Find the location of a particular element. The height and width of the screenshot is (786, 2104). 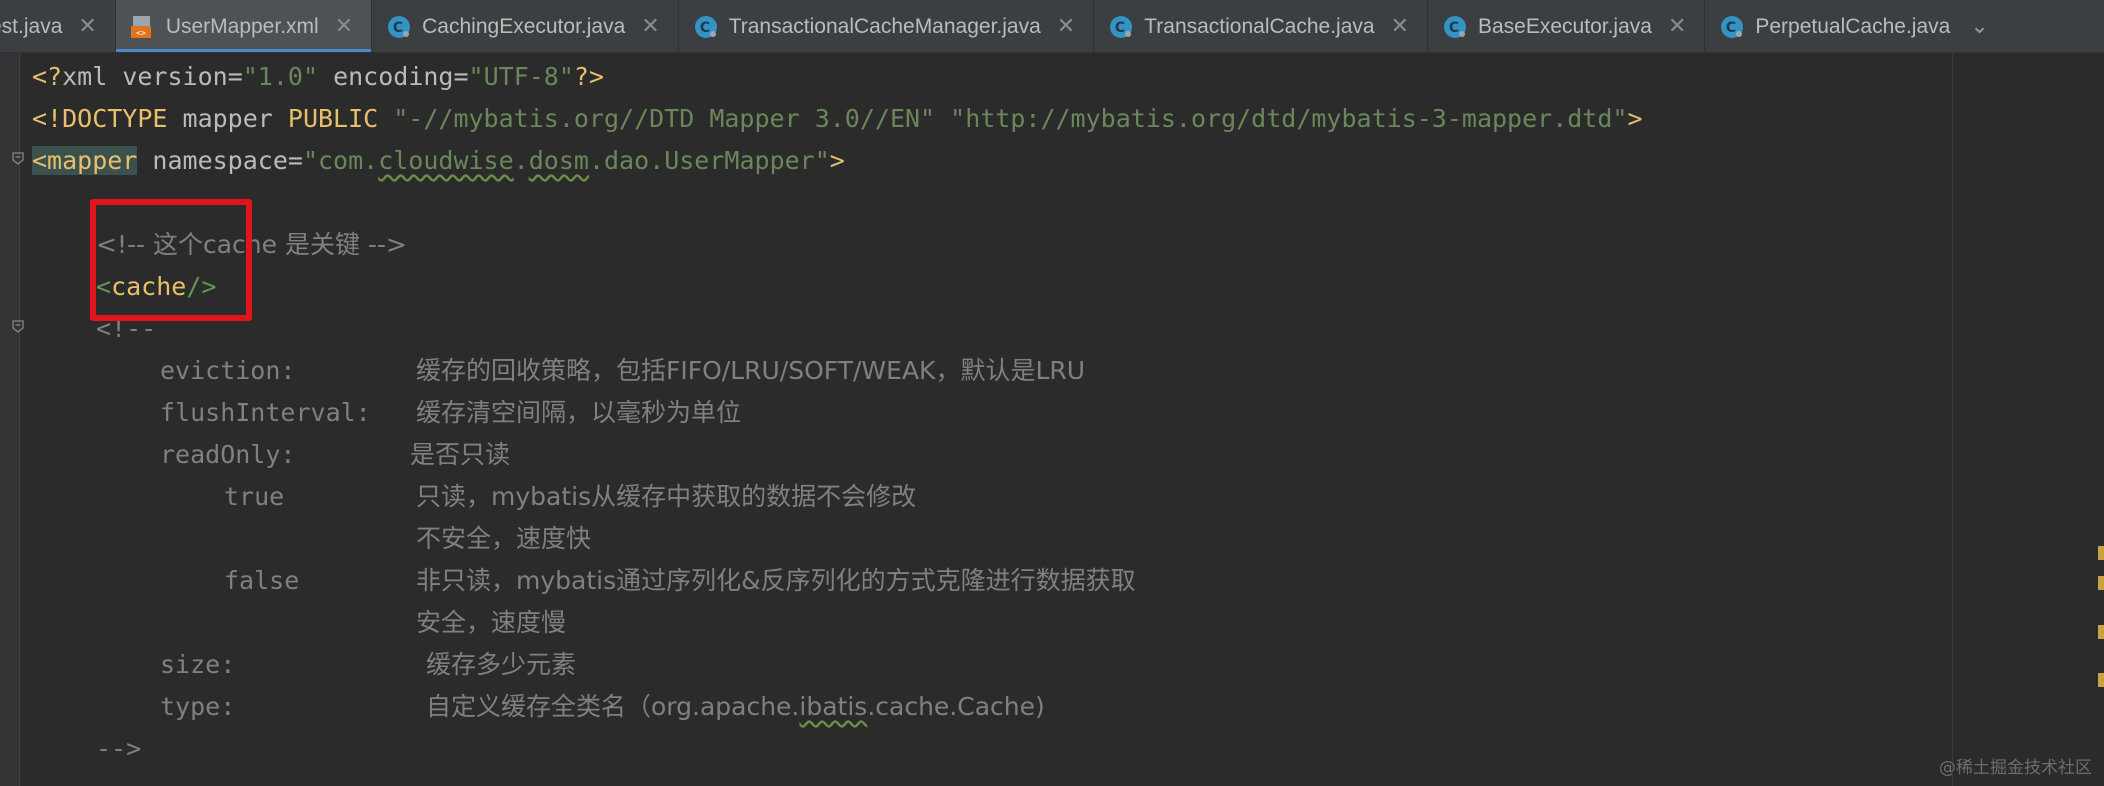

doc-desc-type: 自定义缓存全类名（org.apache.ibatis.cache.Cache) is located at coordinates (735, 707).